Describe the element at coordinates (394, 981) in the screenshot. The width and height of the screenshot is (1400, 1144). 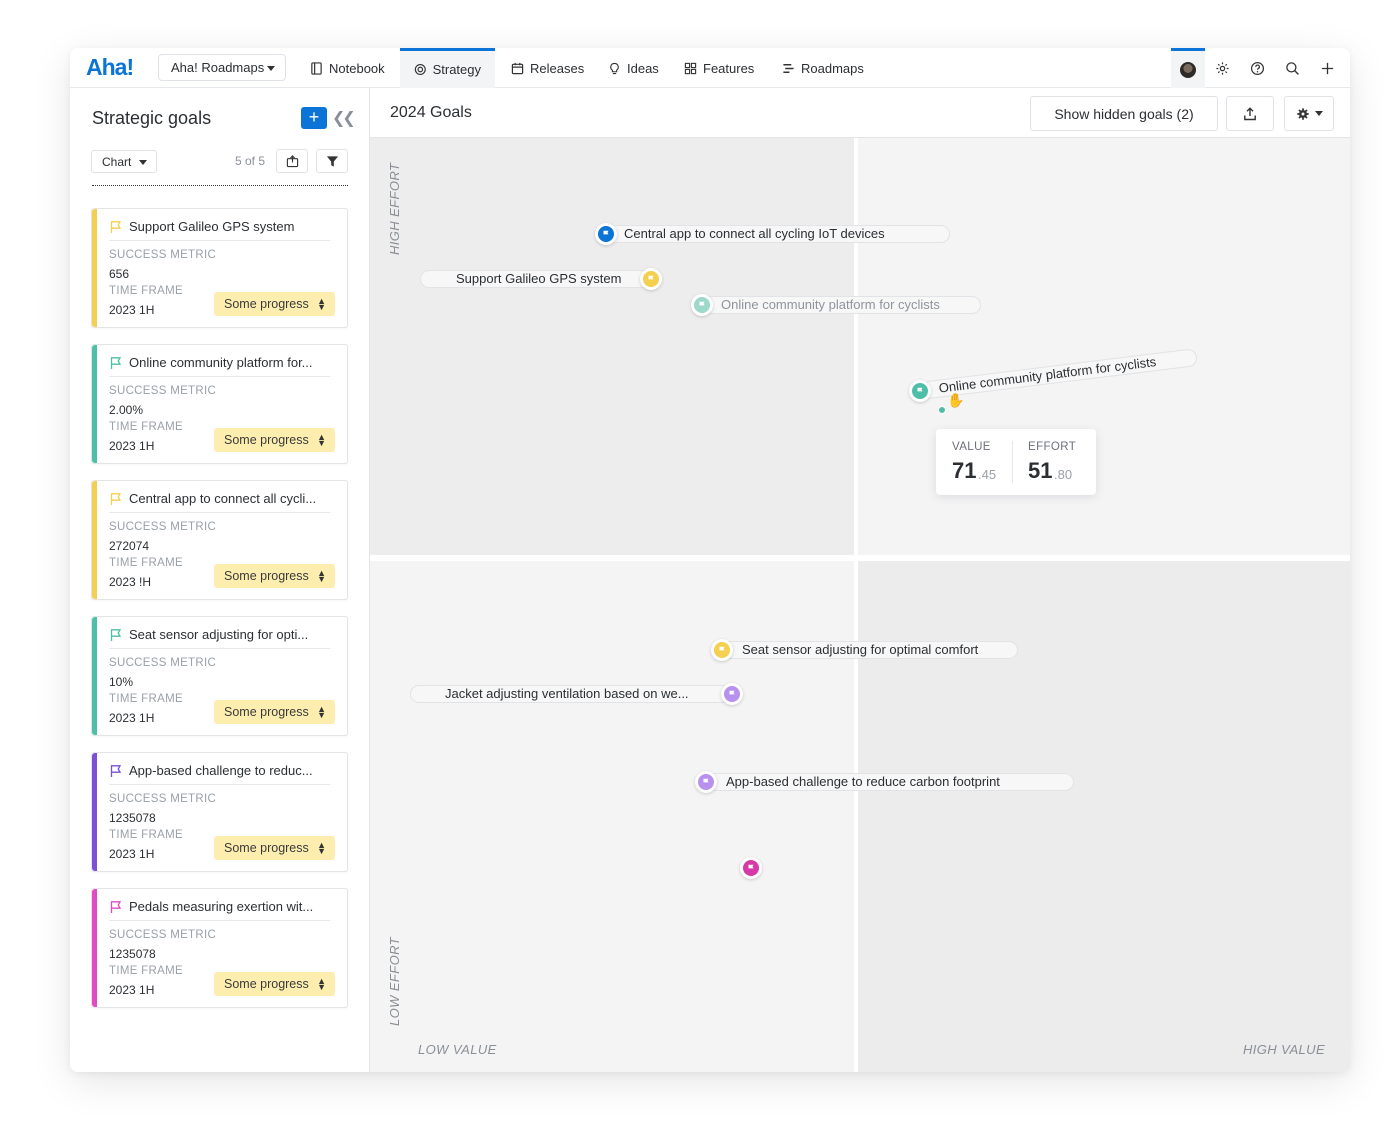
I see `y-axis-low-label: LOW EFFORT` at that location.